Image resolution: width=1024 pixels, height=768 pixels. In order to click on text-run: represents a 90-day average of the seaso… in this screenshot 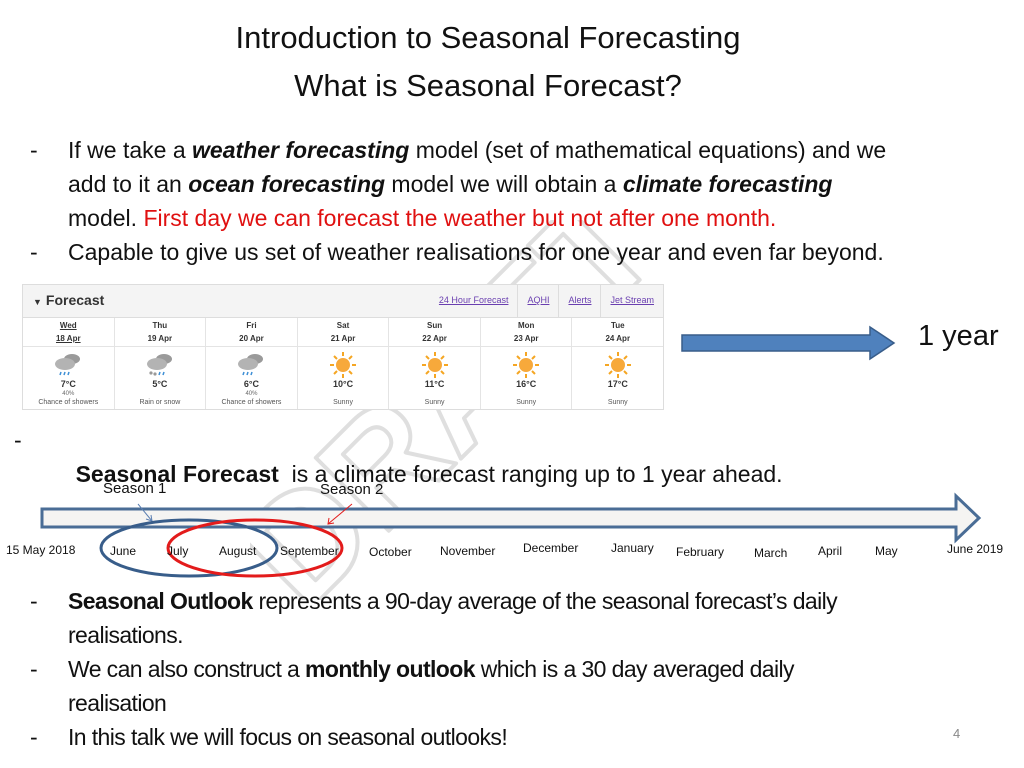, I will do `click(545, 601)`.